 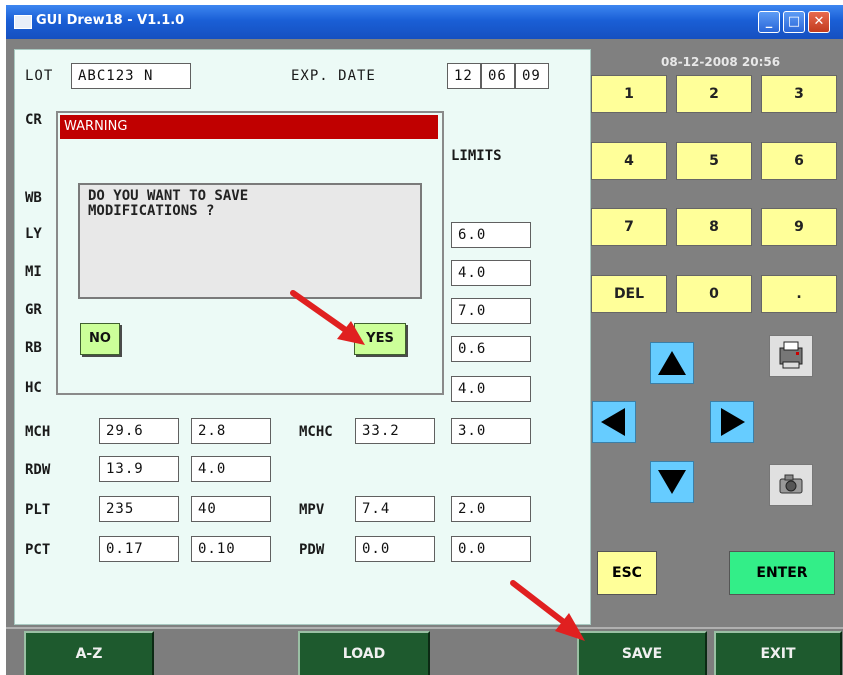 What do you see at coordinates (799, 94) in the screenshot?
I see `key-3: 3` at bounding box center [799, 94].